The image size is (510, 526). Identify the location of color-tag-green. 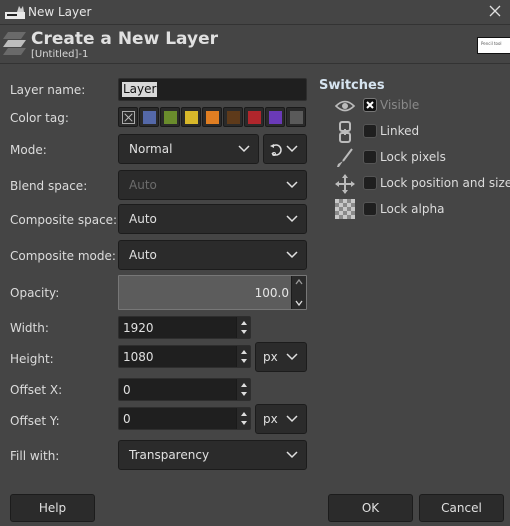
(170, 117).